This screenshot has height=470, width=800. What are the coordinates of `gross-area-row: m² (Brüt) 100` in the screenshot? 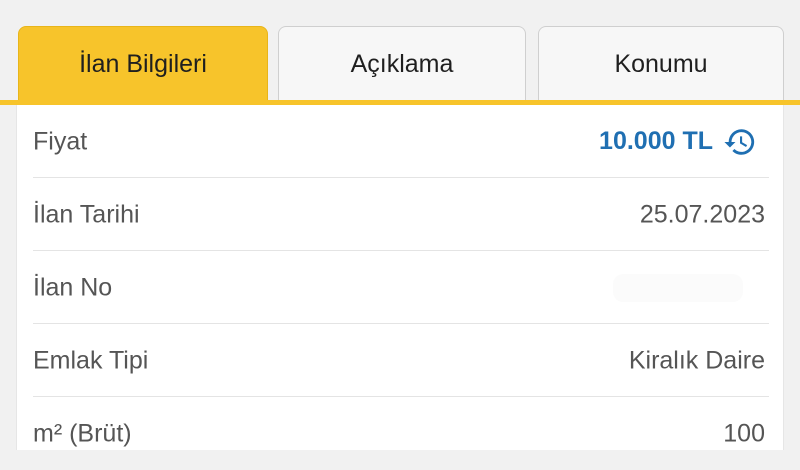 It's located at (400, 433).